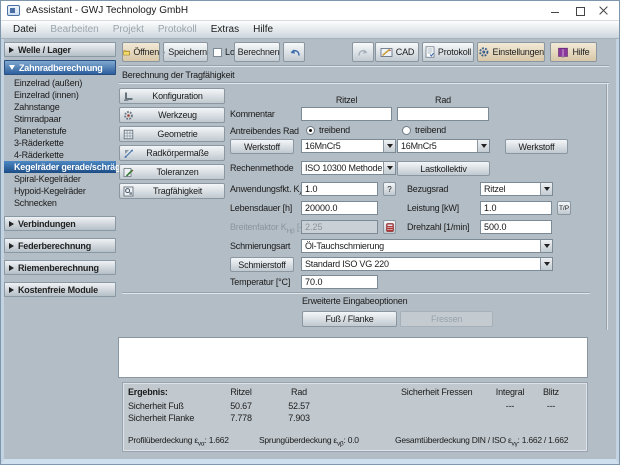  Describe the element at coordinates (510, 392) in the screenshot. I see `results-col-integral: Integral` at that location.